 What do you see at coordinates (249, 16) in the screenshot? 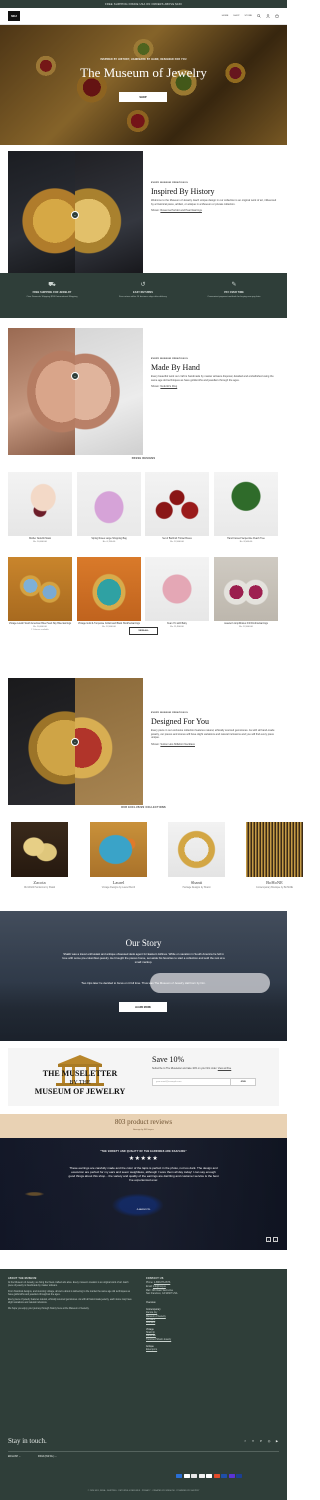
I see `nav-store: STORE` at bounding box center [249, 16].